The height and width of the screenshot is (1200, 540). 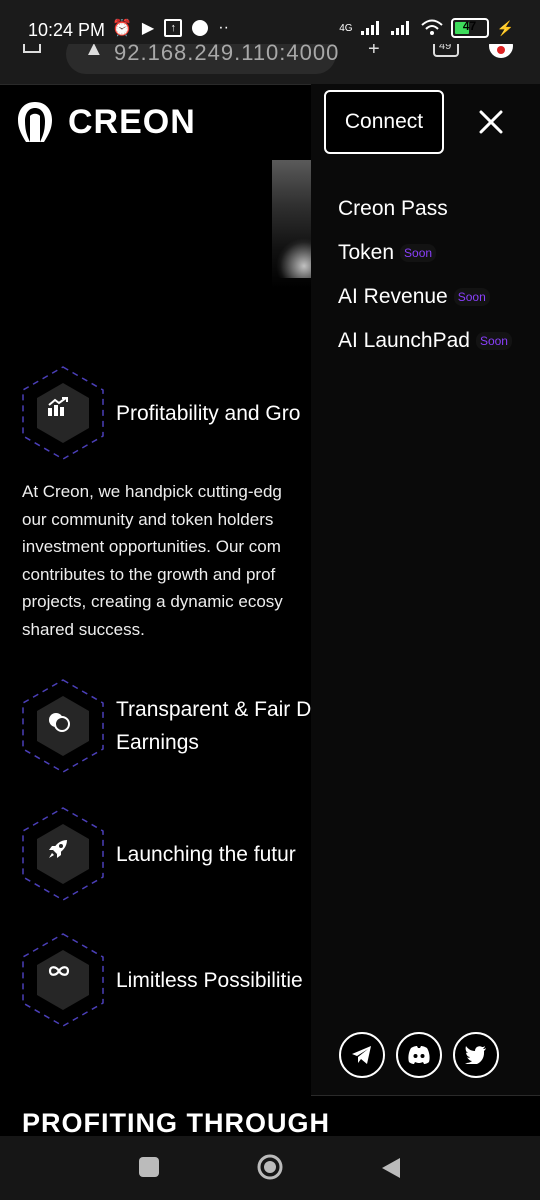 What do you see at coordinates (296, 258) in the screenshot?
I see `hero-glow` at bounding box center [296, 258].